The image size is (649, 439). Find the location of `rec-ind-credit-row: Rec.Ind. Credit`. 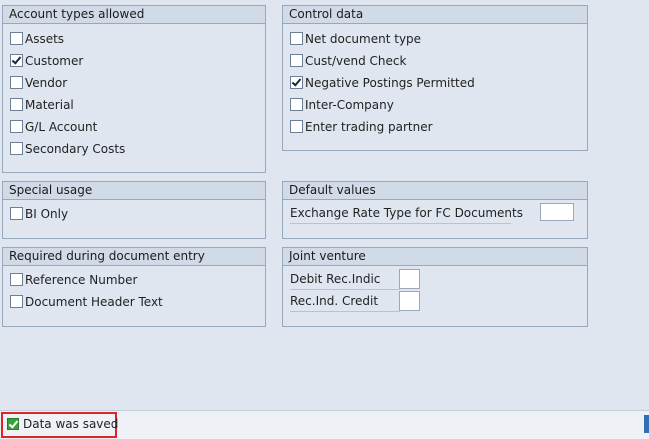

rec-ind-credit-row: Rec.Ind. Credit is located at coordinates (345, 302).